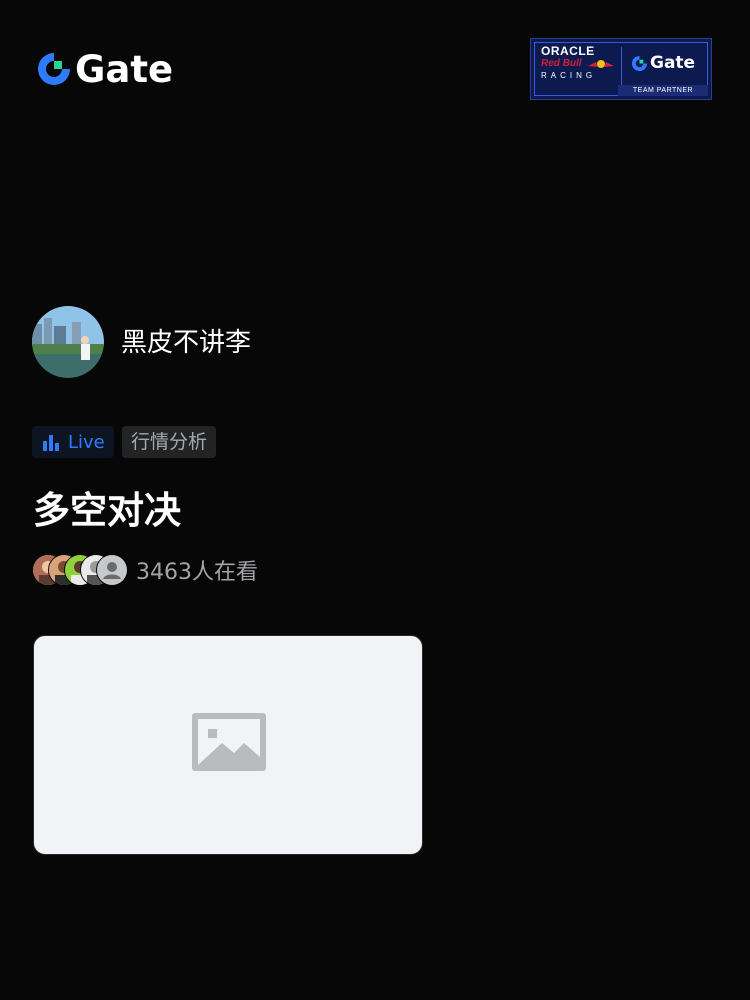 This screenshot has width=750, height=1000. I want to click on bull-icon, so click(601, 64).